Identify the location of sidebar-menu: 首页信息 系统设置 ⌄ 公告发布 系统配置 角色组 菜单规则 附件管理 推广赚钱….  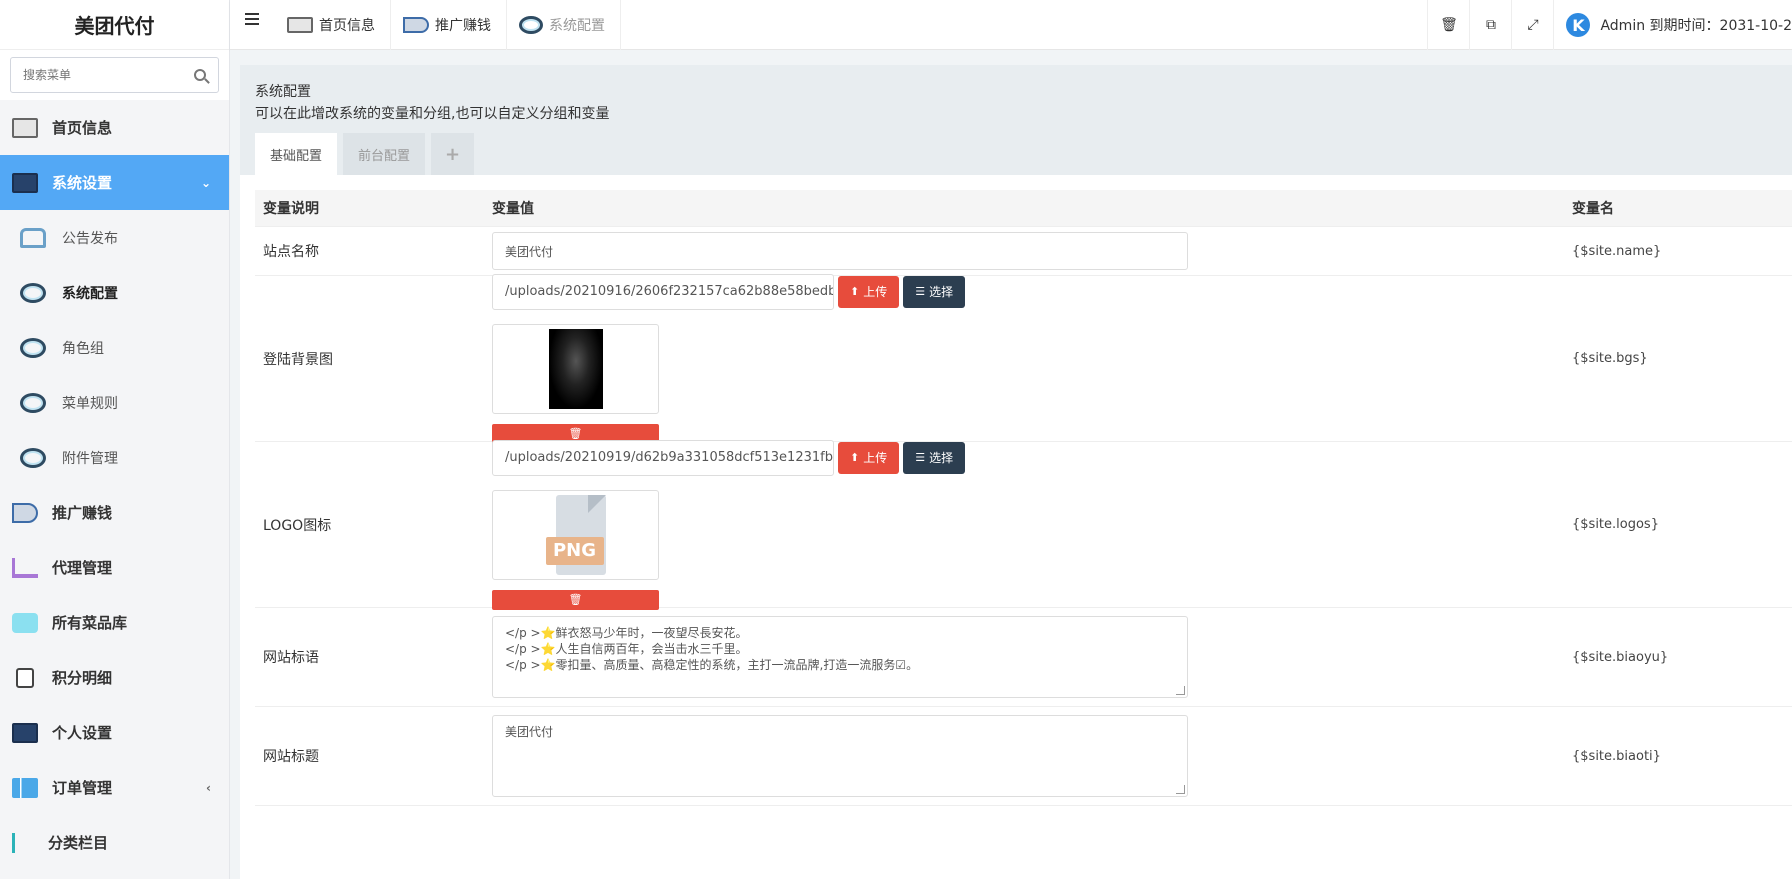
(114, 485).